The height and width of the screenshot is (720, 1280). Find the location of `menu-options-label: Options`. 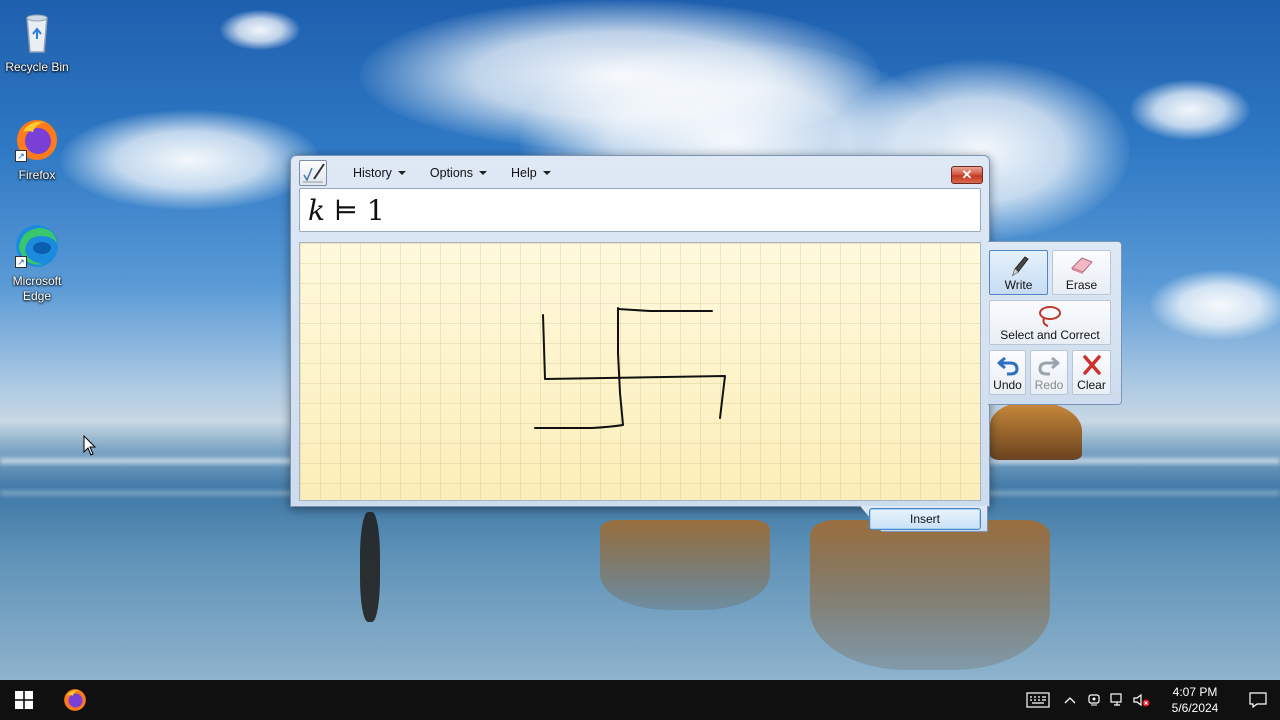

menu-options-label: Options is located at coordinates (451, 173).